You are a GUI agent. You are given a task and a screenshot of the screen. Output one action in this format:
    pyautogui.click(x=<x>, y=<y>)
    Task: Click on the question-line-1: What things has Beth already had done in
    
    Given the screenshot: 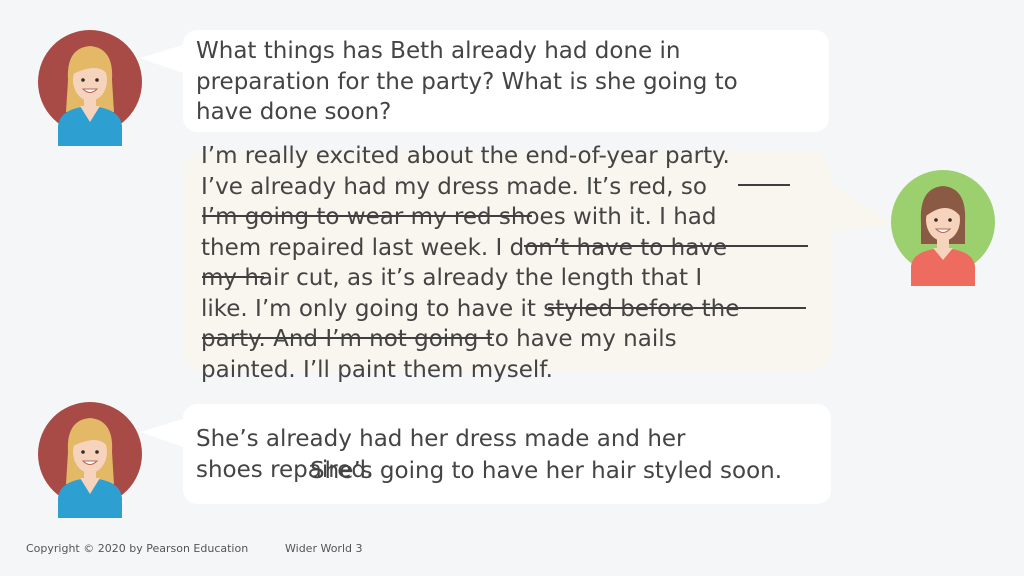 What is the action you would take?
    pyautogui.click(x=438, y=51)
    